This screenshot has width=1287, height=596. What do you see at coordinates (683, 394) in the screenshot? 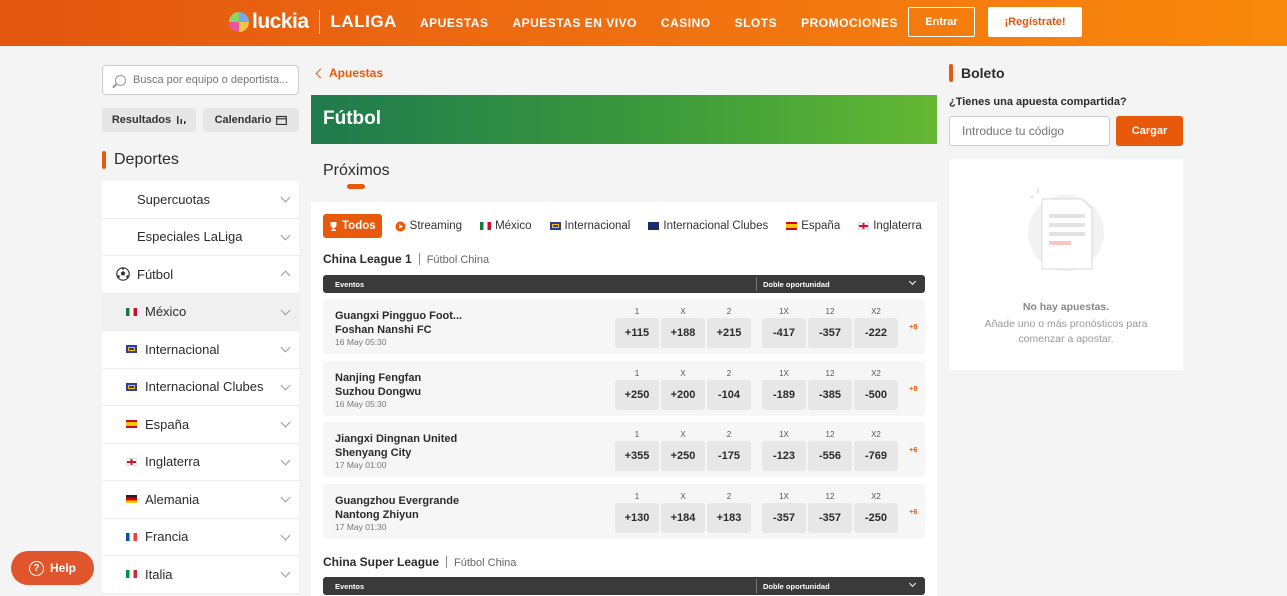
I see `odd-button: +200` at bounding box center [683, 394].